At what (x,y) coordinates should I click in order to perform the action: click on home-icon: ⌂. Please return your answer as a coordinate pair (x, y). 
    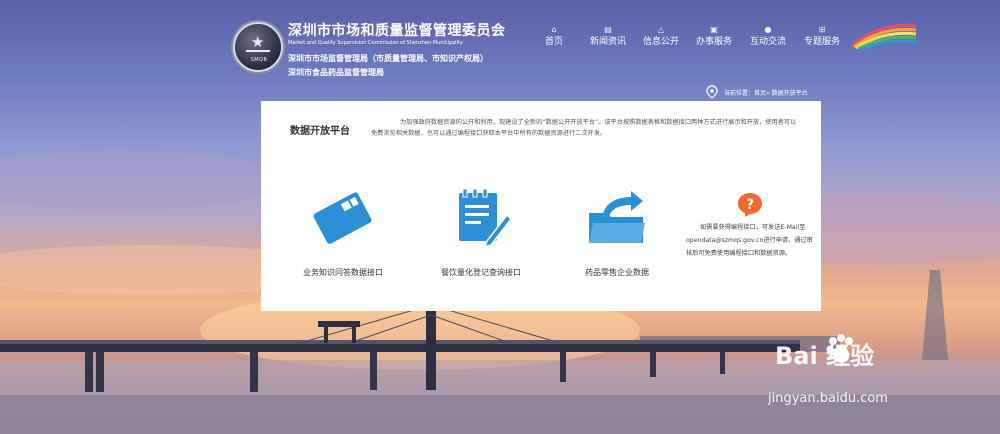
    Looking at the image, I should click on (554, 29).